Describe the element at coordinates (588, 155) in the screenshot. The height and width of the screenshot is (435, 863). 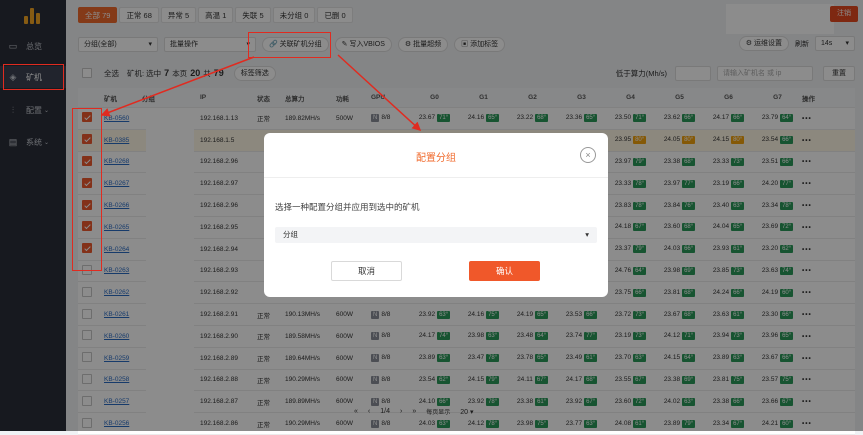
I see `close-icon: ×` at that location.